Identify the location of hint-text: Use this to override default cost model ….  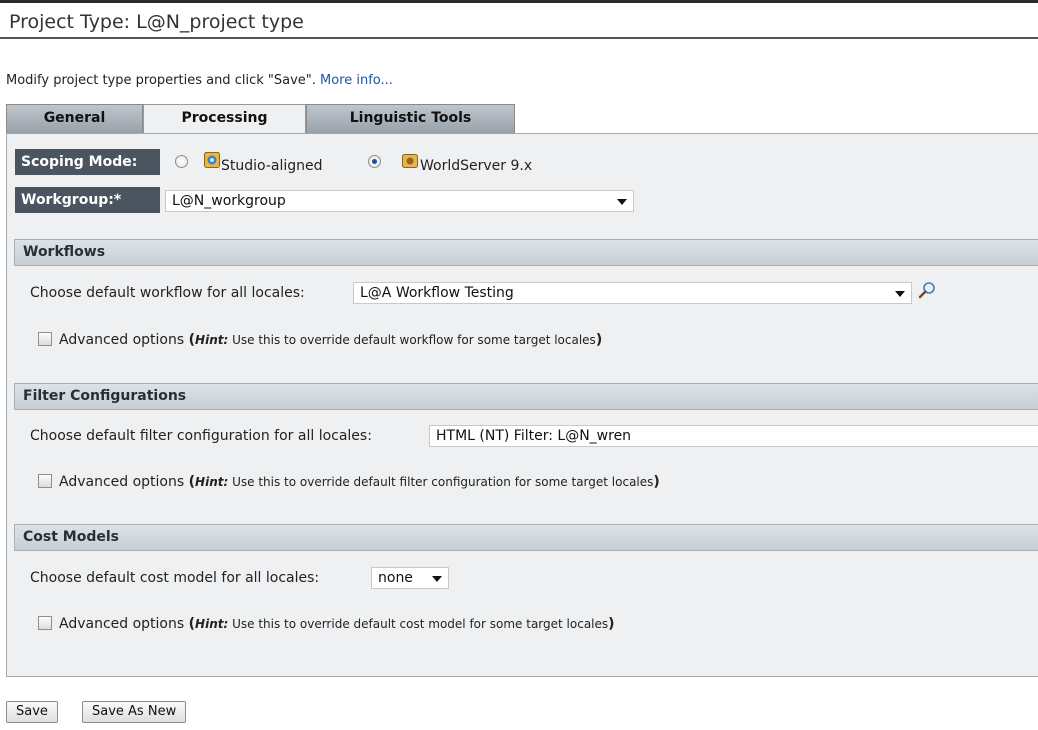
(418, 624).